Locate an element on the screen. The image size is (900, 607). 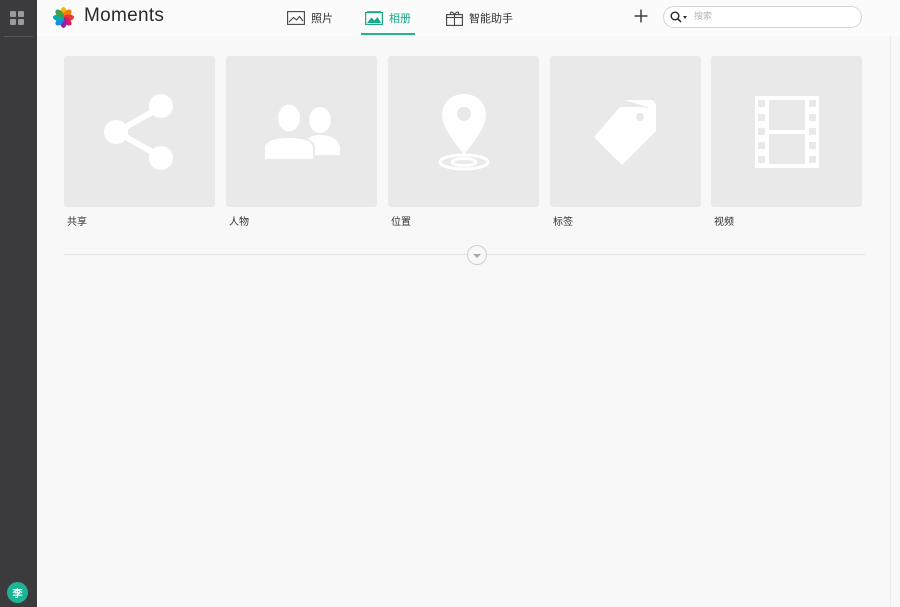
film-icon is located at coordinates (786, 131).